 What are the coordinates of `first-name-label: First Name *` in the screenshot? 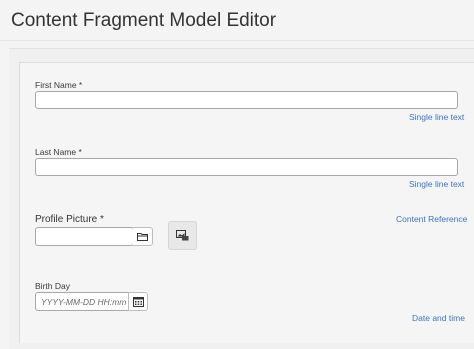 It's located at (59, 85).